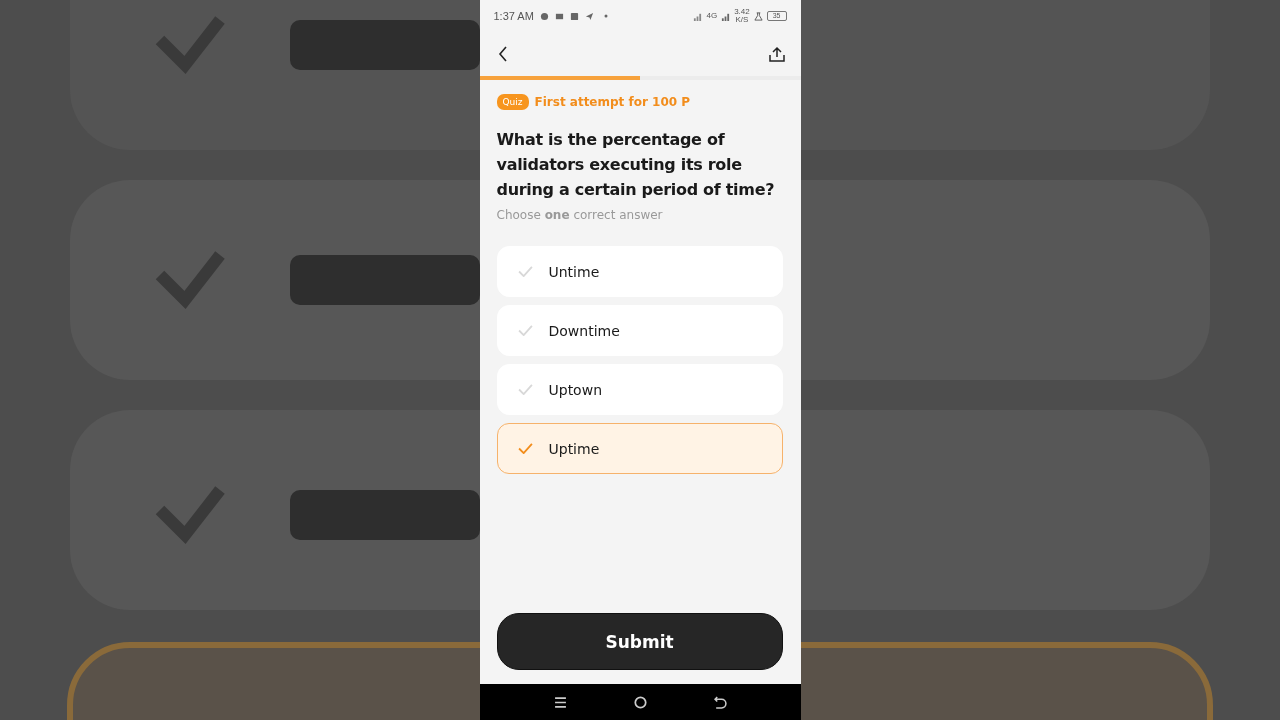 The width and height of the screenshot is (1280, 720). Describe the element at coordinates (544, 16) in the screenshot. I see `app-icon` at that location.